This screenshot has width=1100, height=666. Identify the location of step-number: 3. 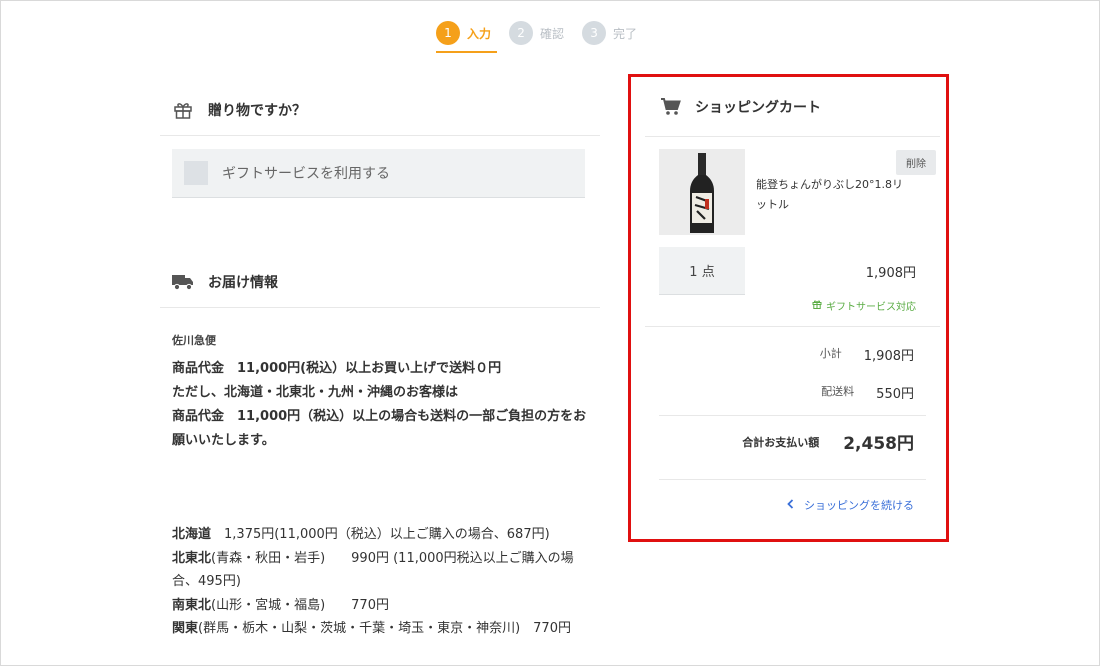
(594, 33).